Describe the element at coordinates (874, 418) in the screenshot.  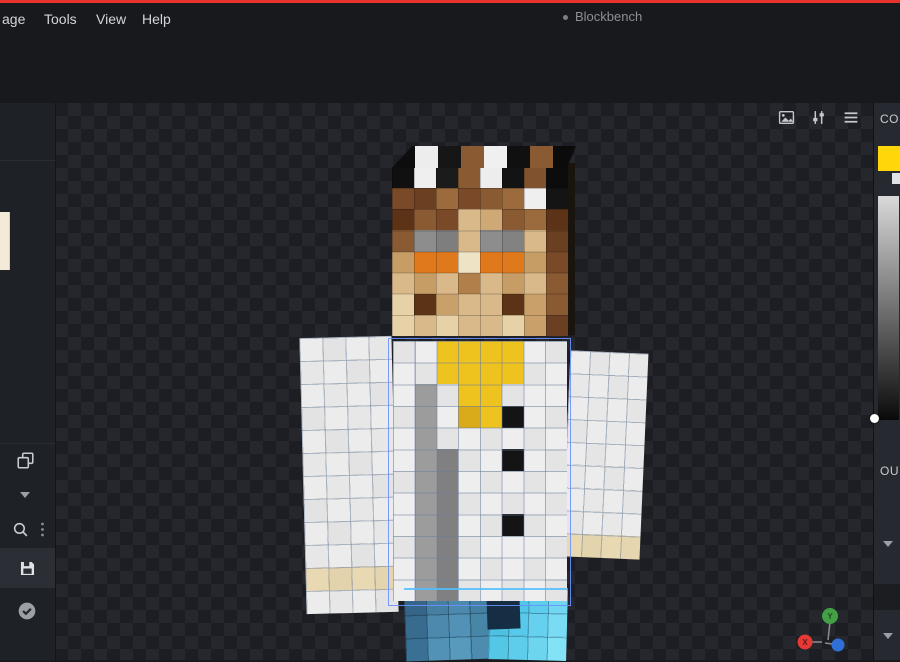
I see `gradient-slider-knob` at that location.